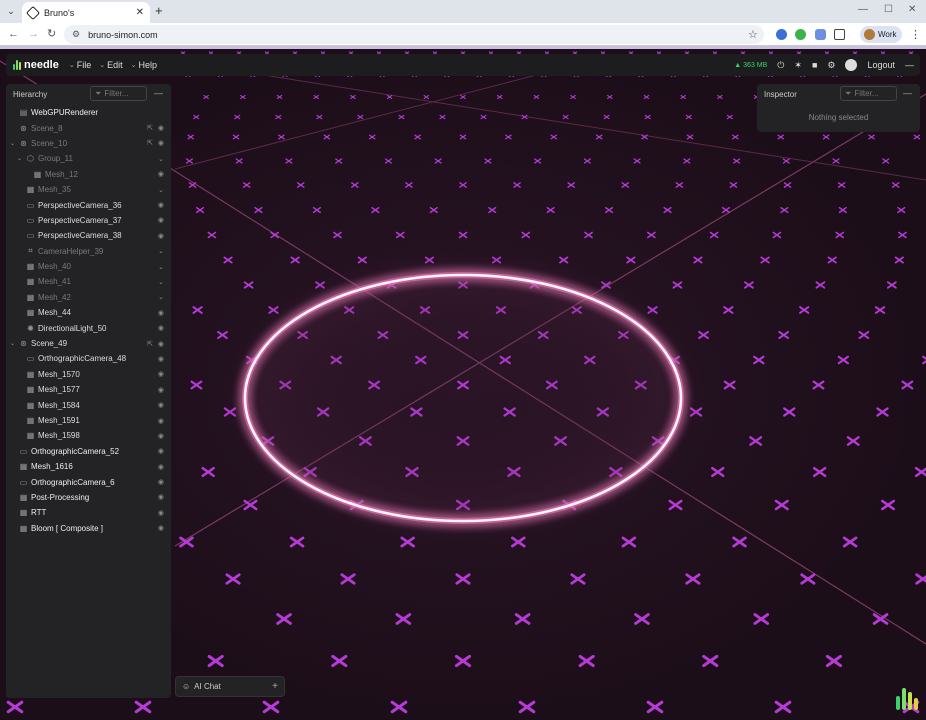 The height and width of the screenshot is (720, 926). Describe the element at coordinates (851, 65) in the screenshot. I see `user-avatar` at that location.